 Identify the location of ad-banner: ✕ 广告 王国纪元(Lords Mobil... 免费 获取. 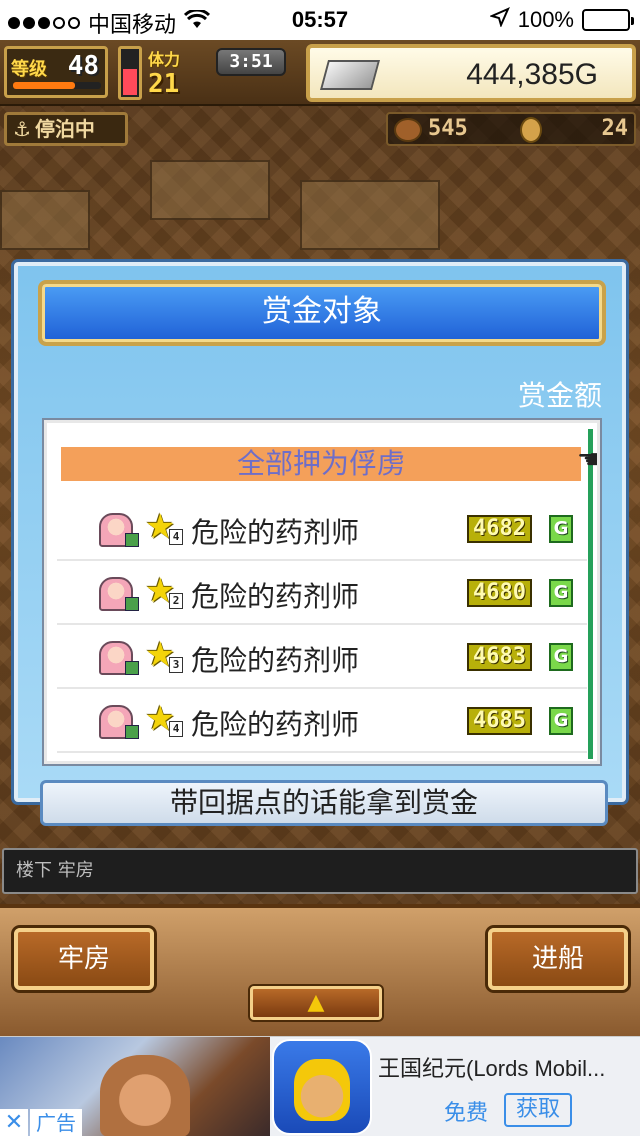
(320, 1086).